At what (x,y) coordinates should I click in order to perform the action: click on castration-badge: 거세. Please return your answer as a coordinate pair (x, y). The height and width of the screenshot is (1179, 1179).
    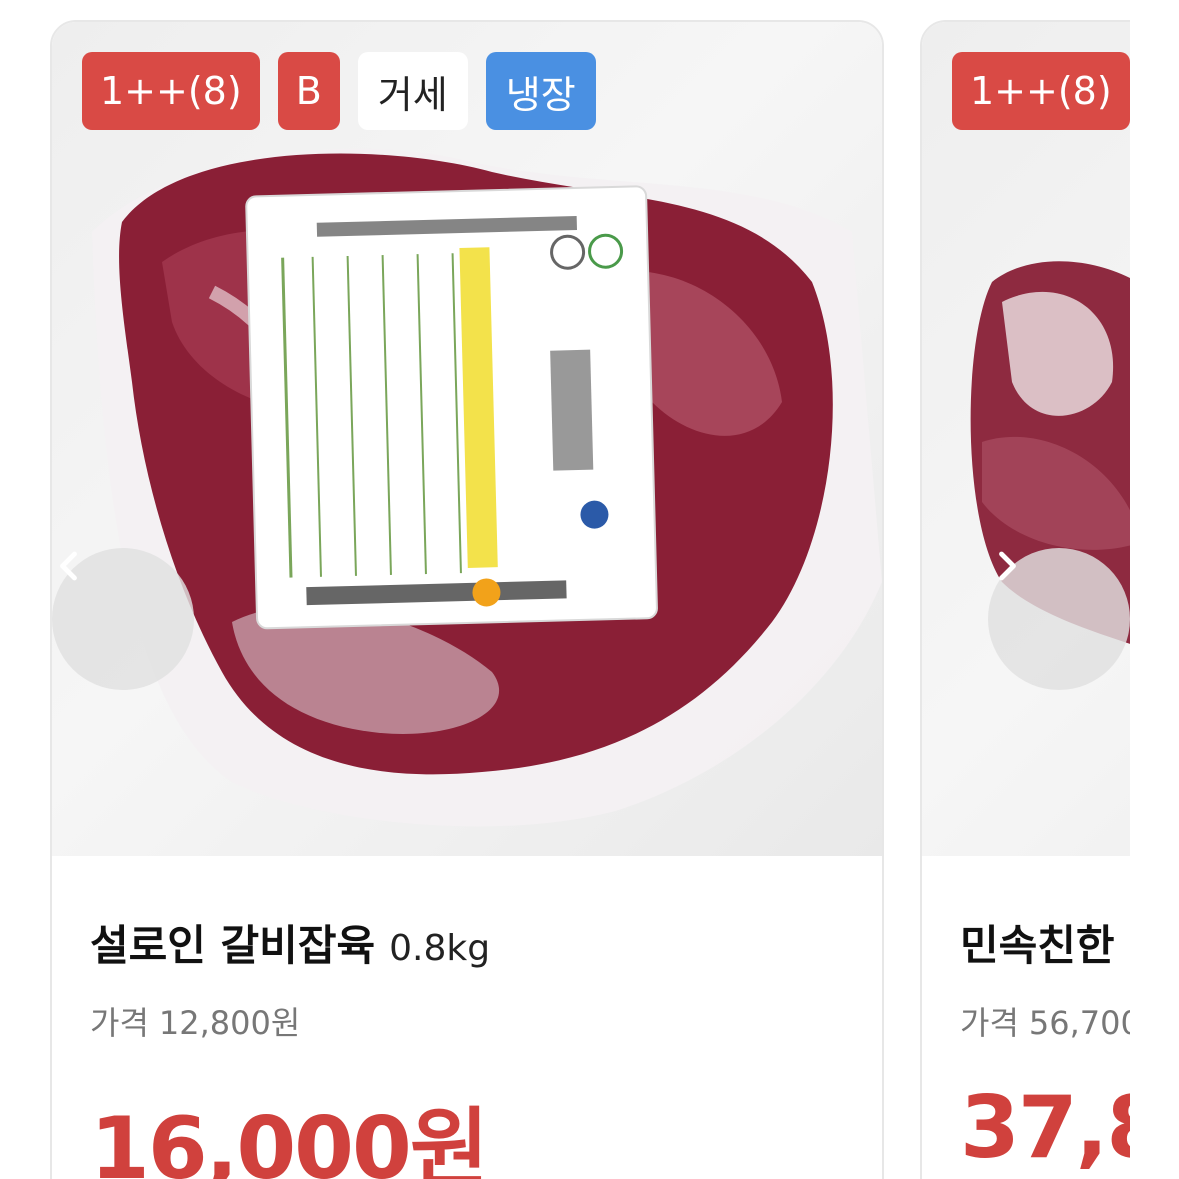
    Looking at the image, I should click on (412, 91).